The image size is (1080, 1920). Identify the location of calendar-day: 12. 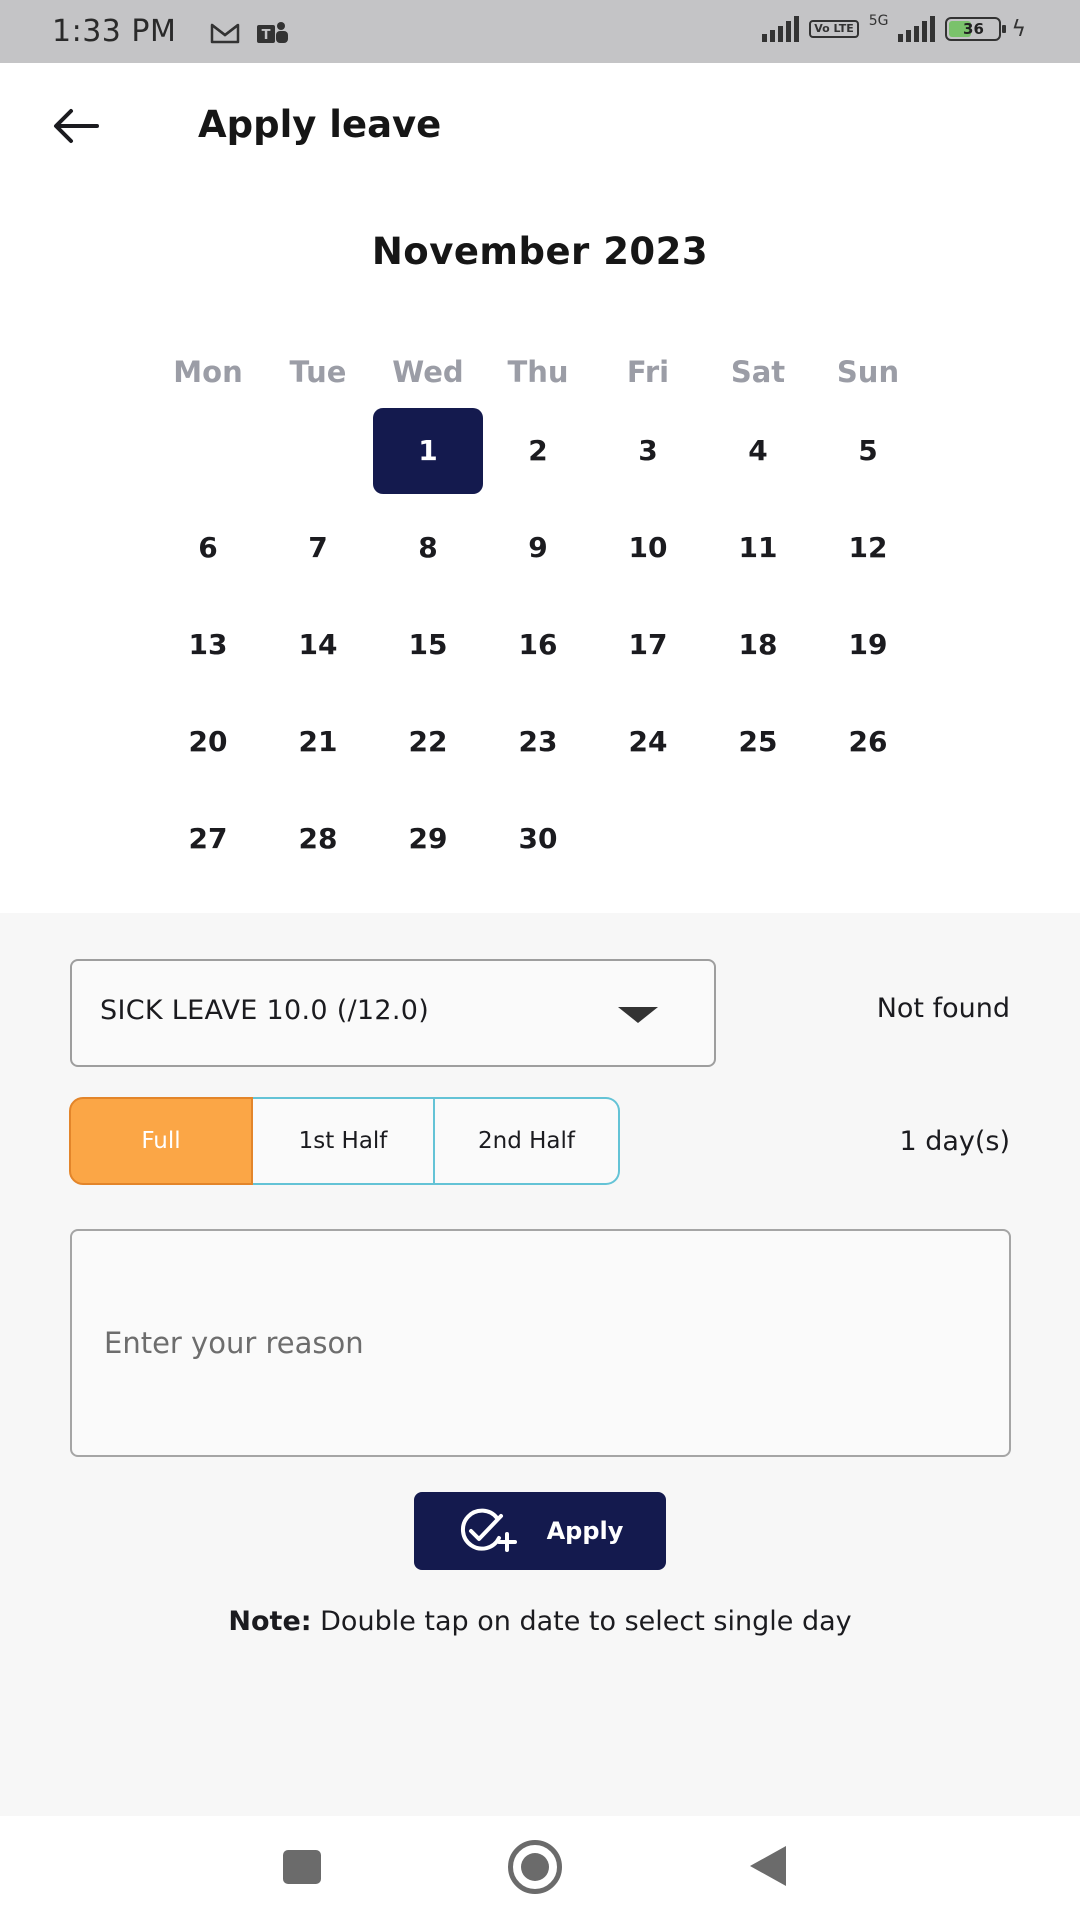
(868, 548).